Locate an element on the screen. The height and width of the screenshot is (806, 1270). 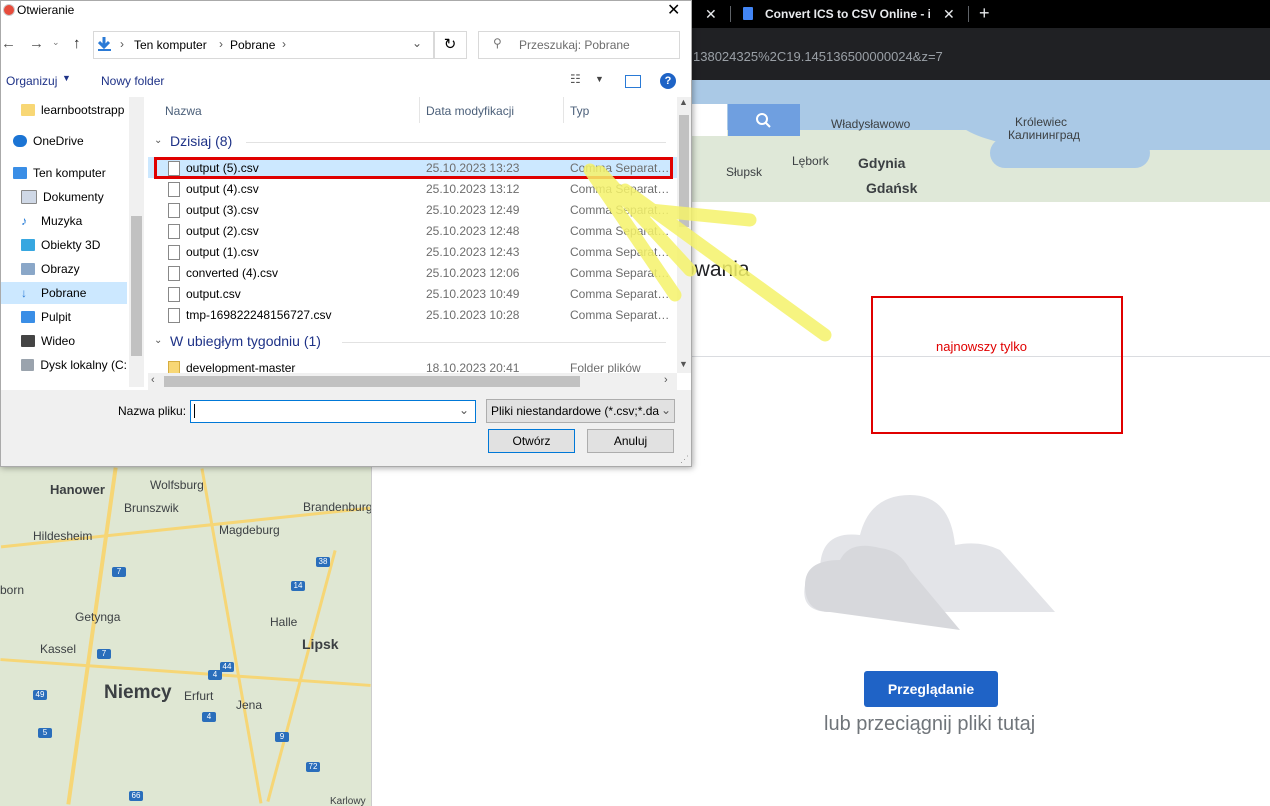
map-label: Lipsk is located at coordinates (320, 644).